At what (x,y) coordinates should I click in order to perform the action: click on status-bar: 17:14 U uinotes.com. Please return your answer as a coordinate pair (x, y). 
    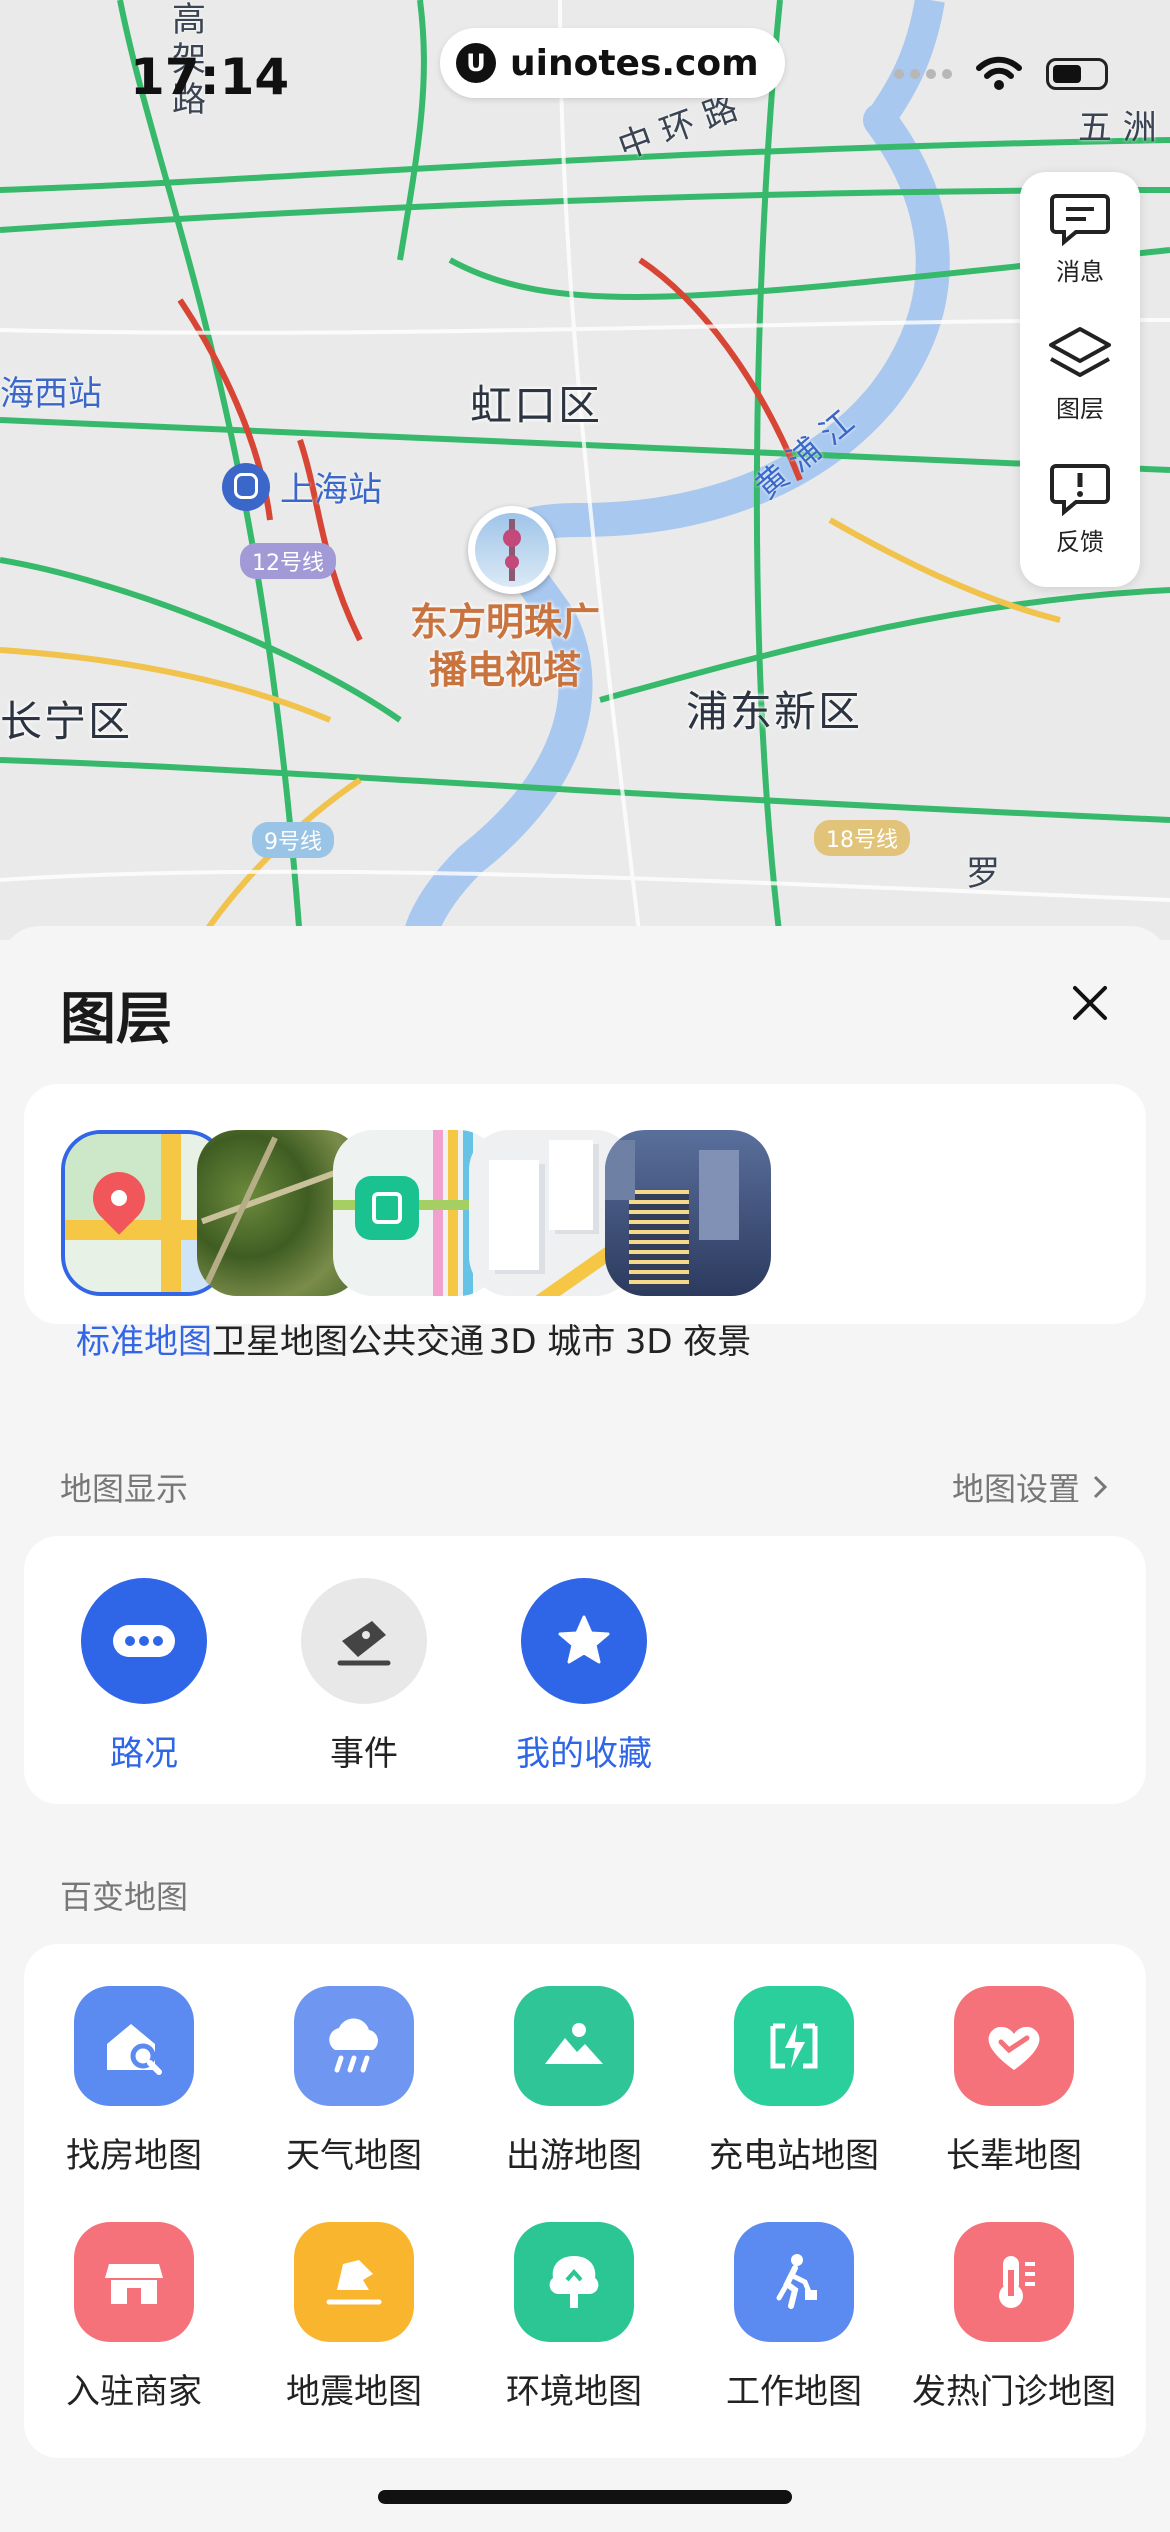
    Looking at the image, I should click on (585, 65).